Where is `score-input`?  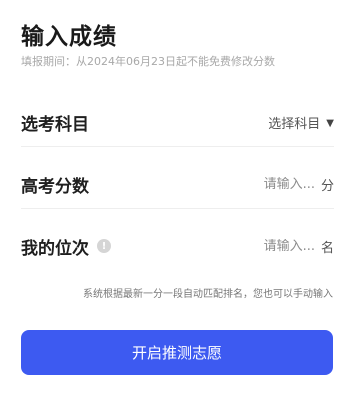 score-input is located at coordinates (285, 184).